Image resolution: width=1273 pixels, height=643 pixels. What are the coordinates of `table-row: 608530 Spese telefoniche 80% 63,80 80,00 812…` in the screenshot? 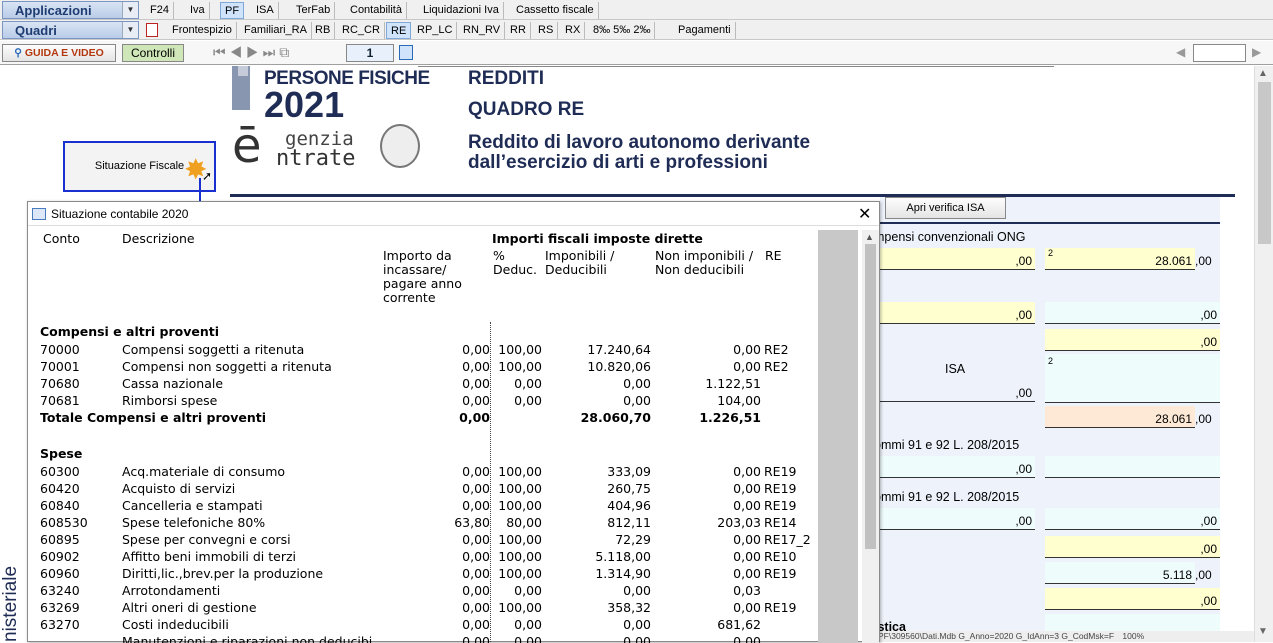 It's located at (423, 523).